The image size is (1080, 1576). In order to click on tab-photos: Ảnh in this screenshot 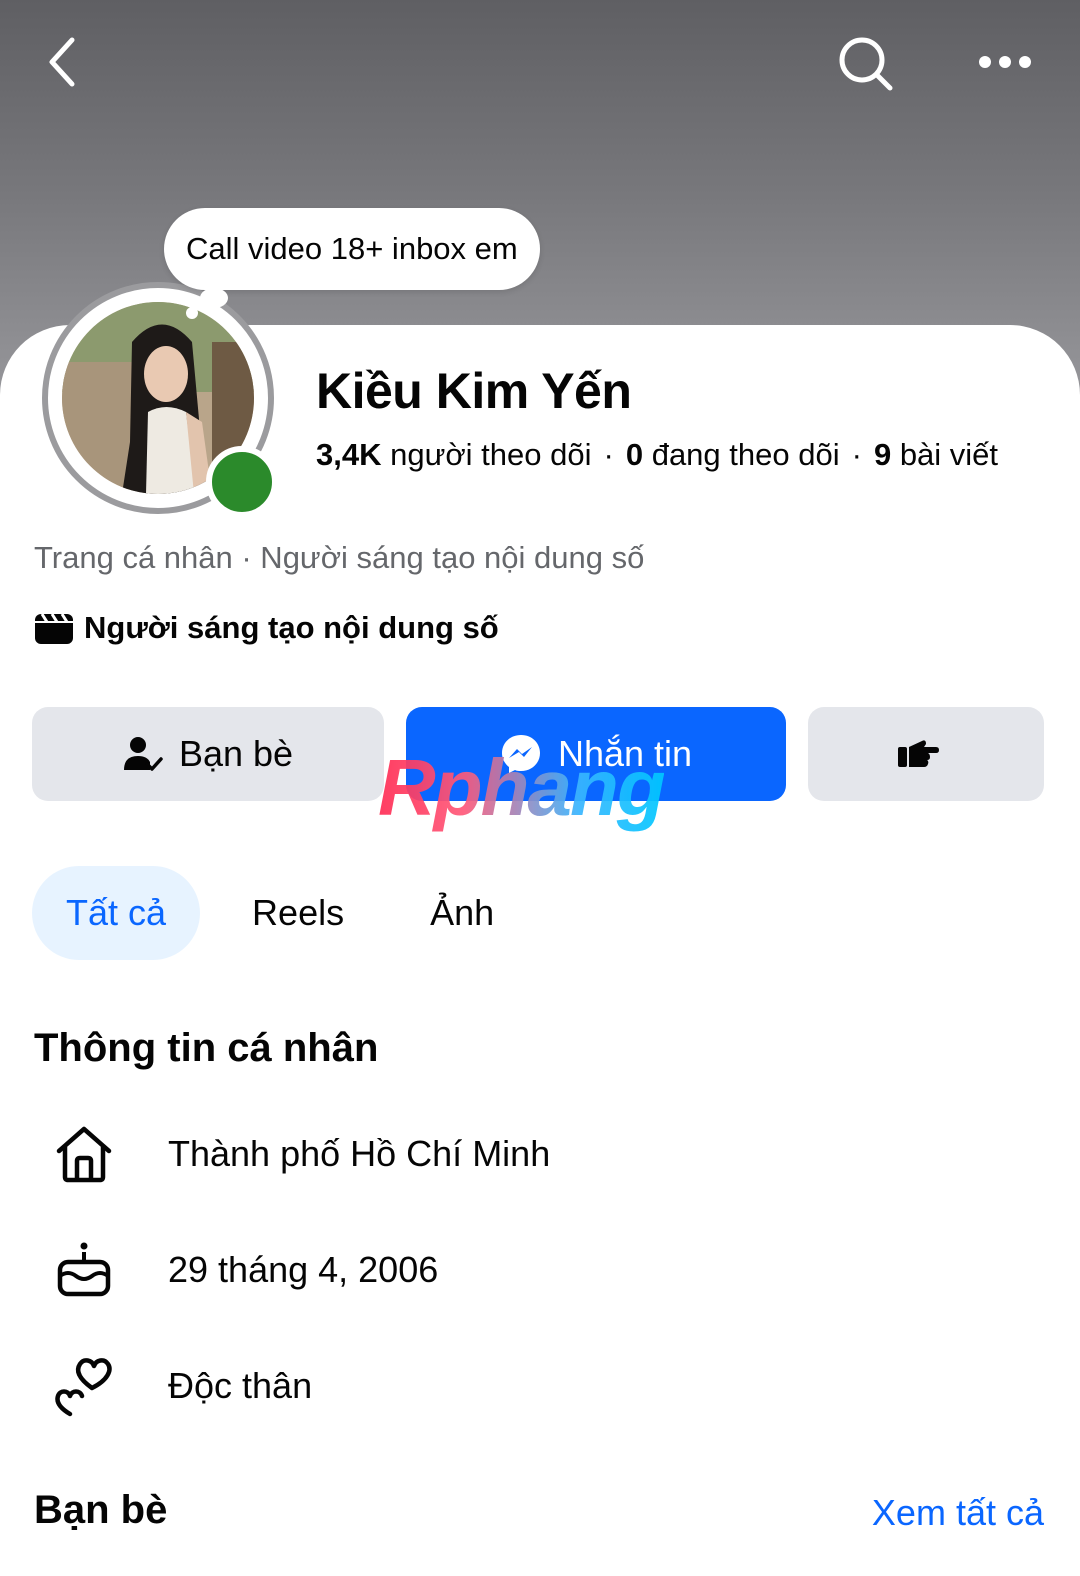, I will do `click(462, 913)`.